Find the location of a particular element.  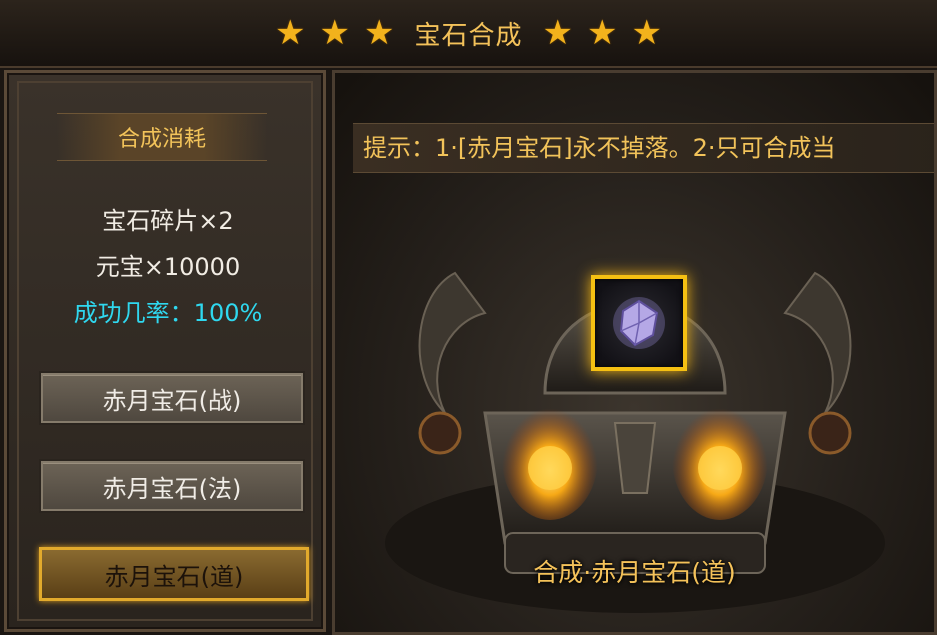

cost-header: 合成消耗 is located at coordinates (162, 137).